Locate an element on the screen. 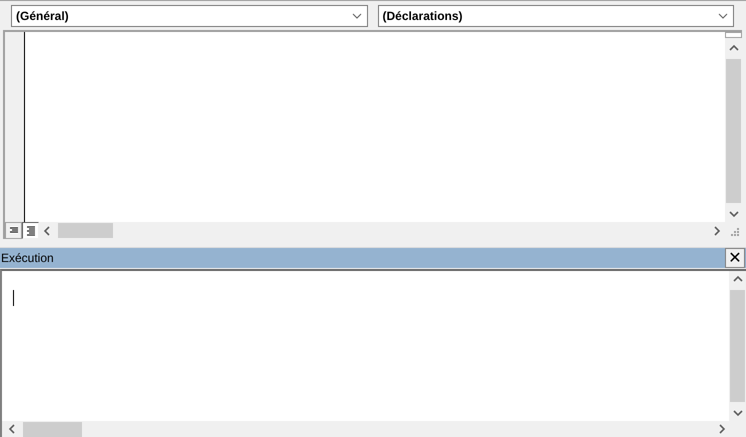  module-view-button is located at coordinates (30, 230).